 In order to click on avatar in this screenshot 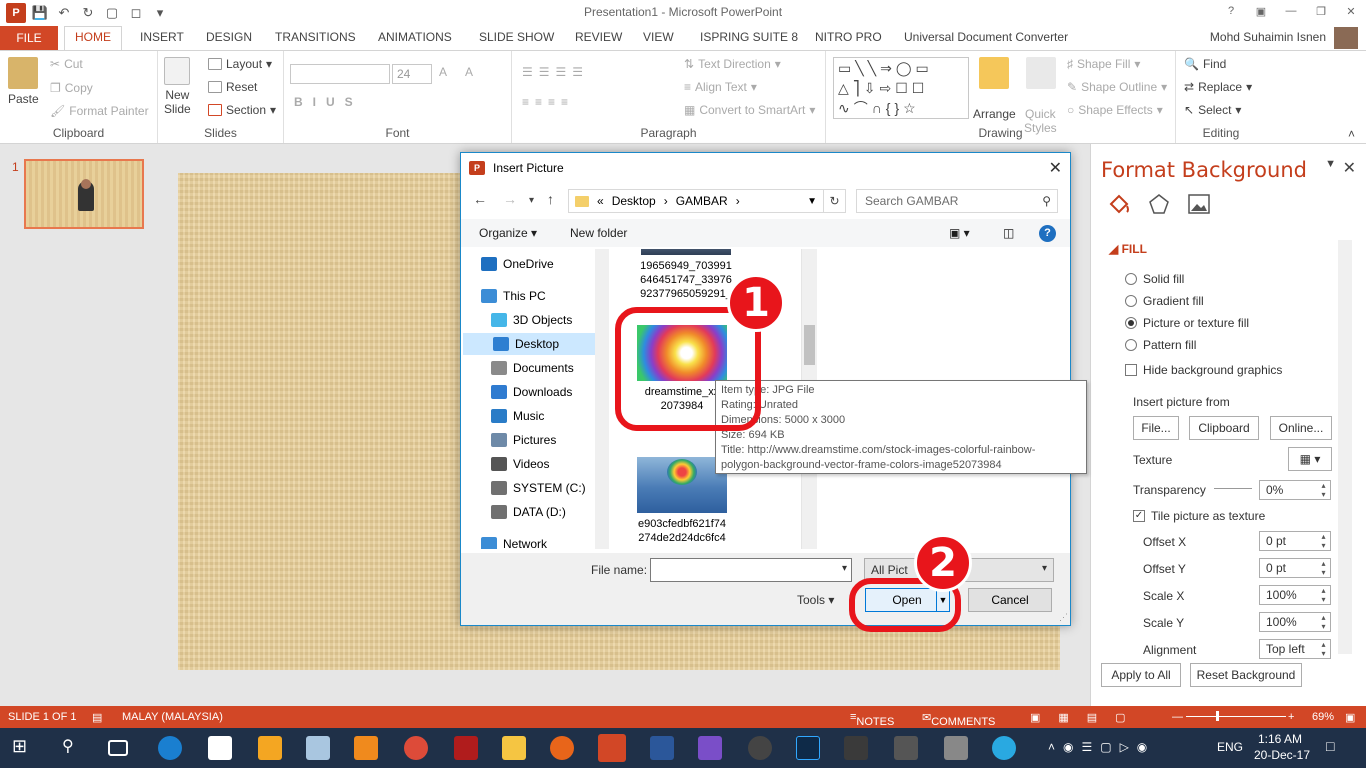, I will do `click(1346, 38)`.